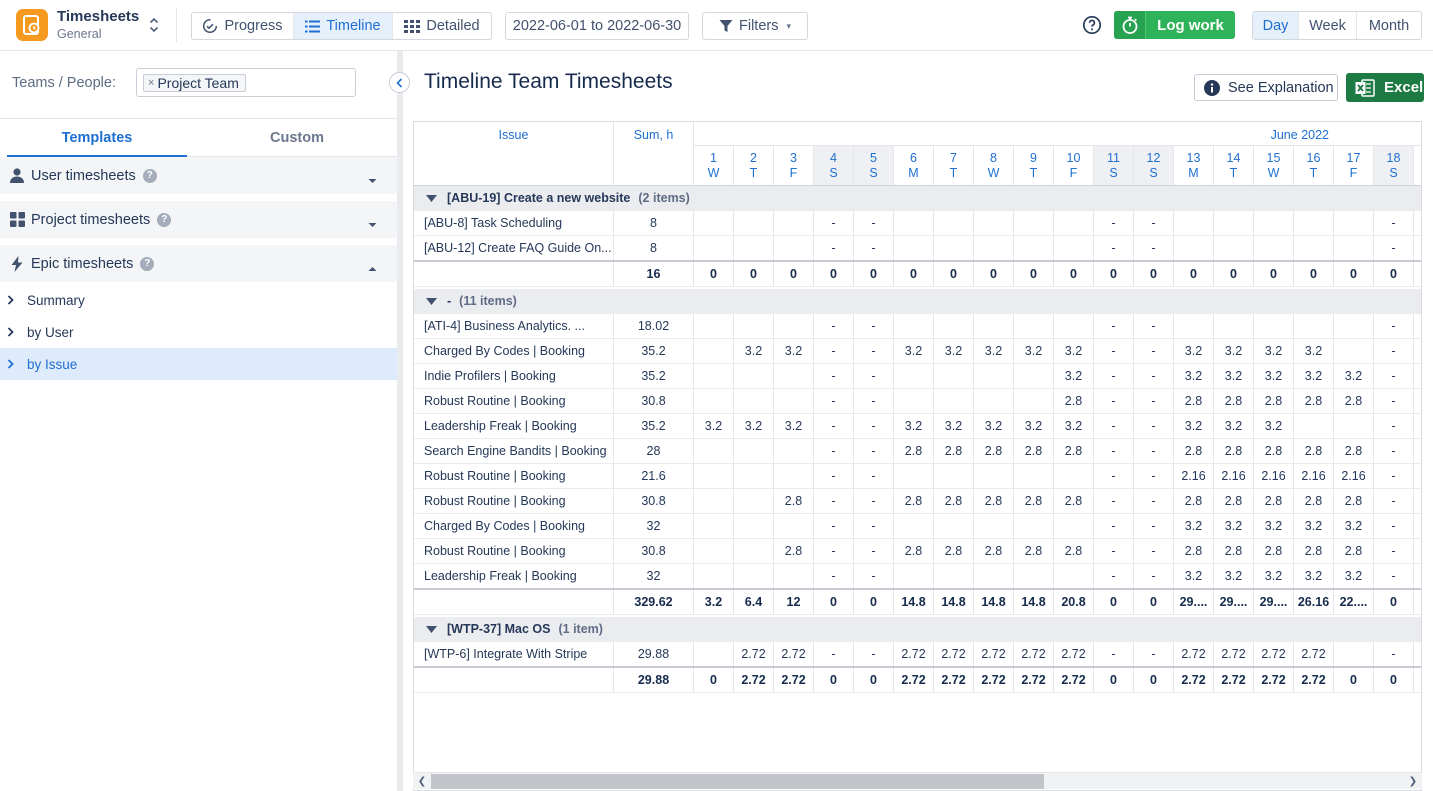  Describe the element at coordinates (514, 376) in the screenshot. I see `issue-cell: Indie Profilers | Booking` at that location.